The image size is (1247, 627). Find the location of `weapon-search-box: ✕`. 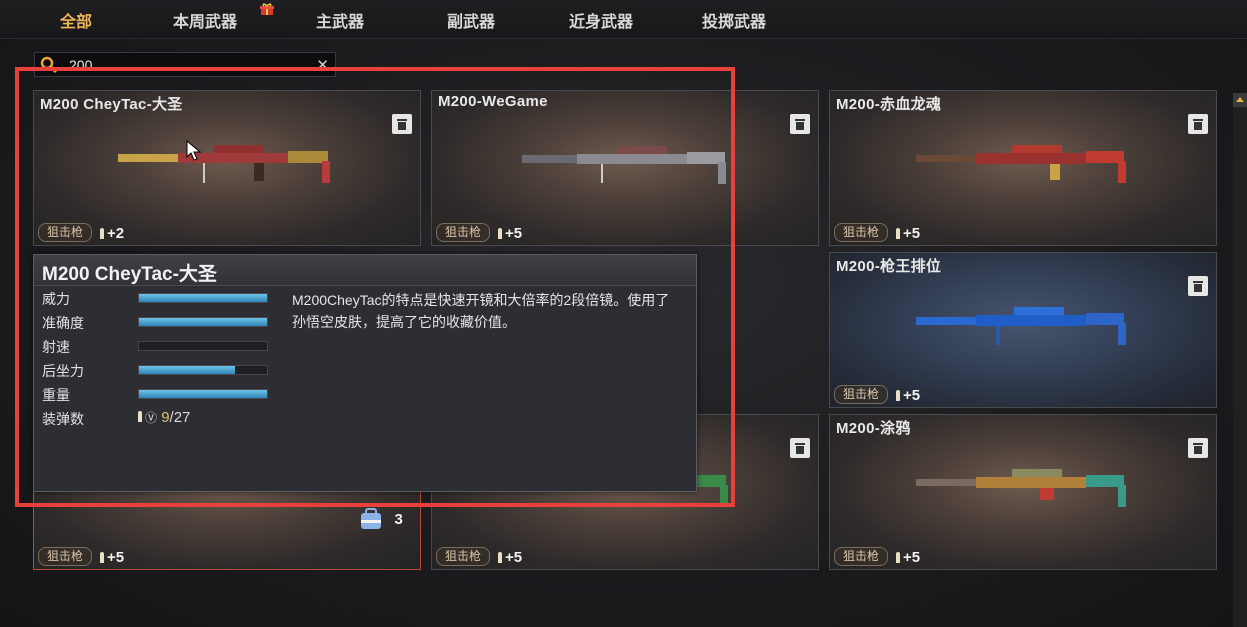

weapon-search-box: ✕ is located at coordinates (185, 64).